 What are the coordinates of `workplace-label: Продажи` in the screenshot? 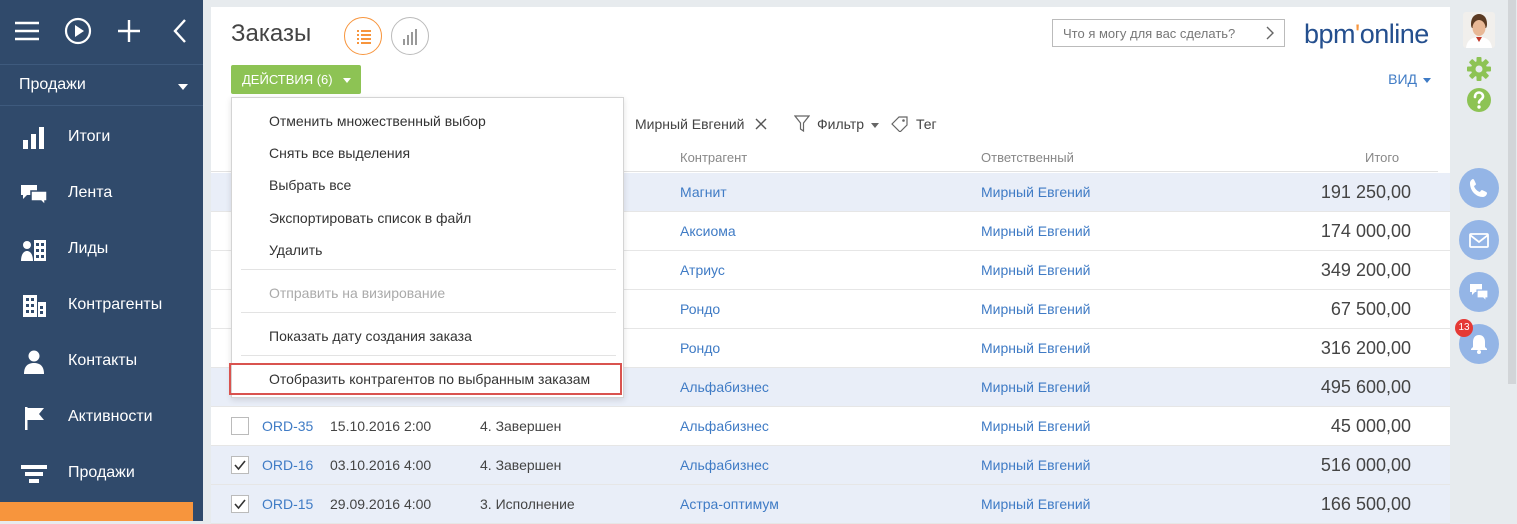 It's located at (52, 84).